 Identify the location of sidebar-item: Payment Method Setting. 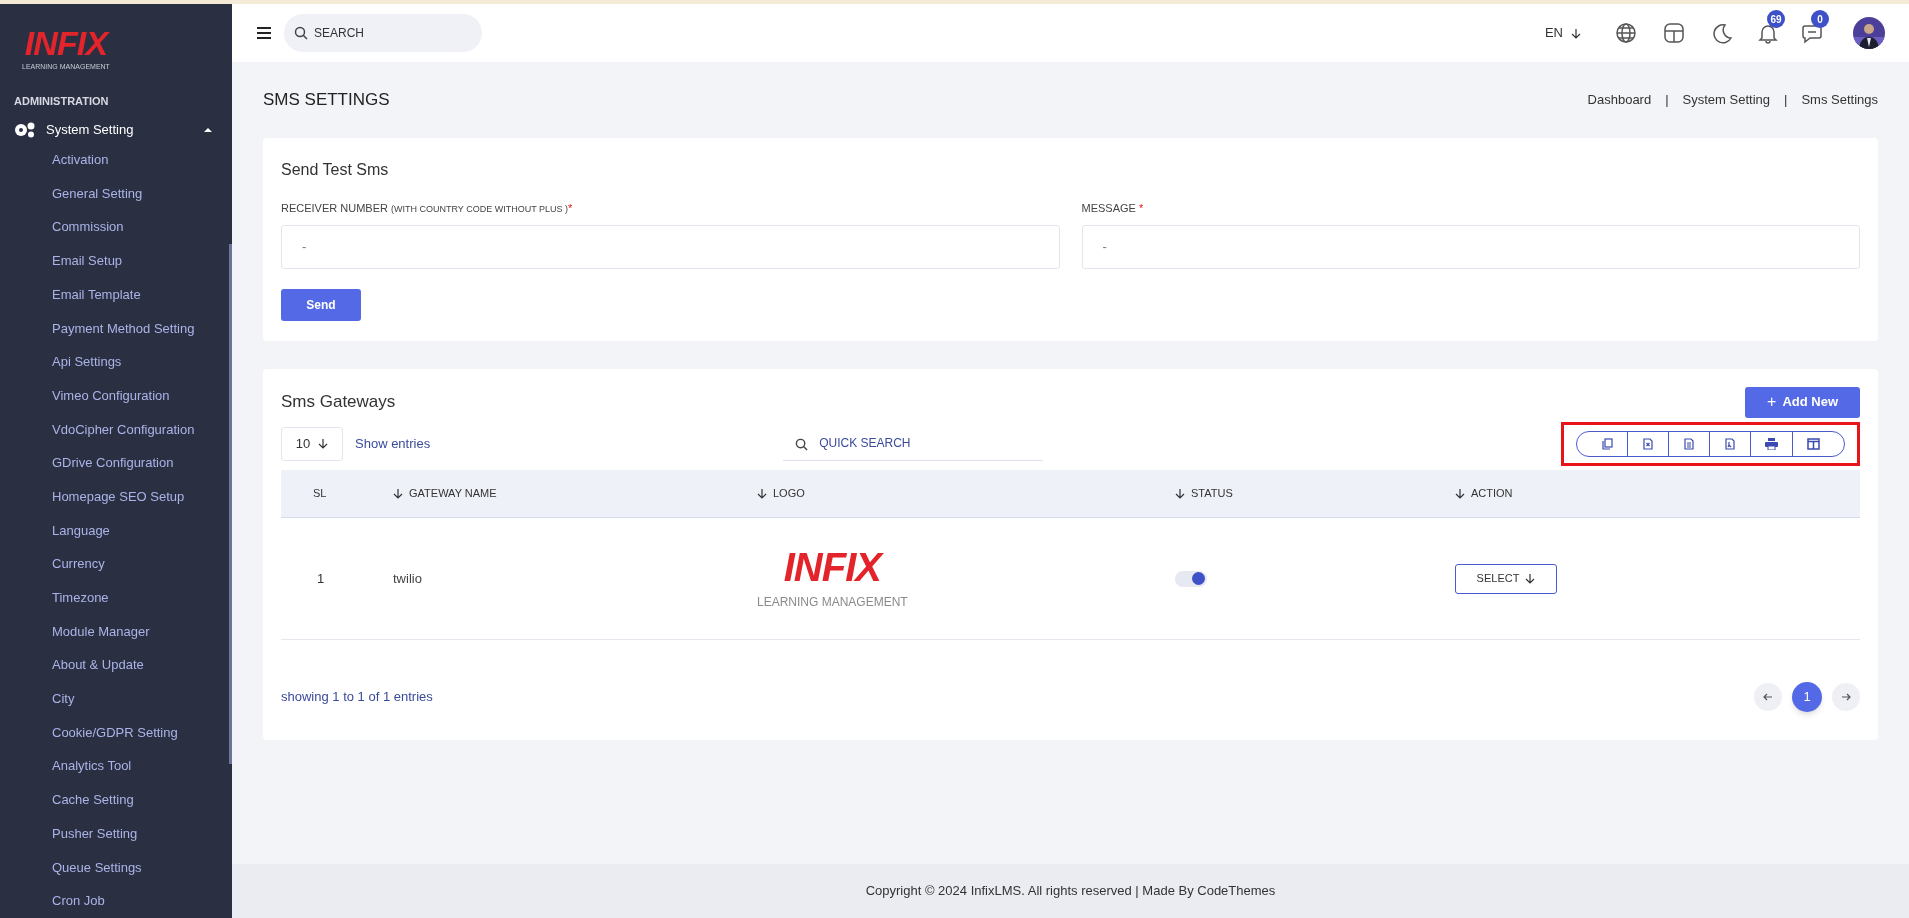
(116, 328).